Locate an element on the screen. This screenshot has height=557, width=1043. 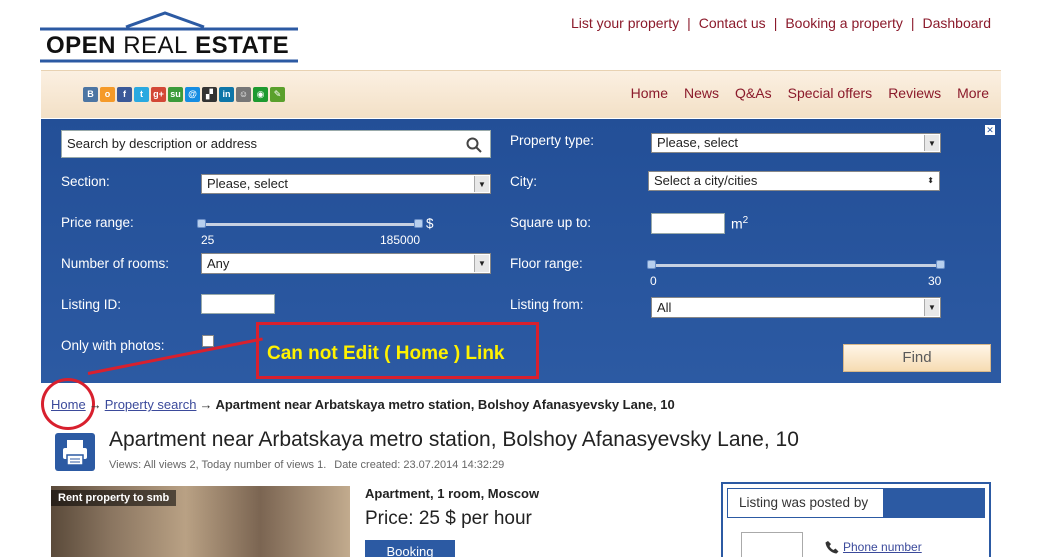
logo-text: OPEN REAL ESTATE is located at coordinates (168, 45).